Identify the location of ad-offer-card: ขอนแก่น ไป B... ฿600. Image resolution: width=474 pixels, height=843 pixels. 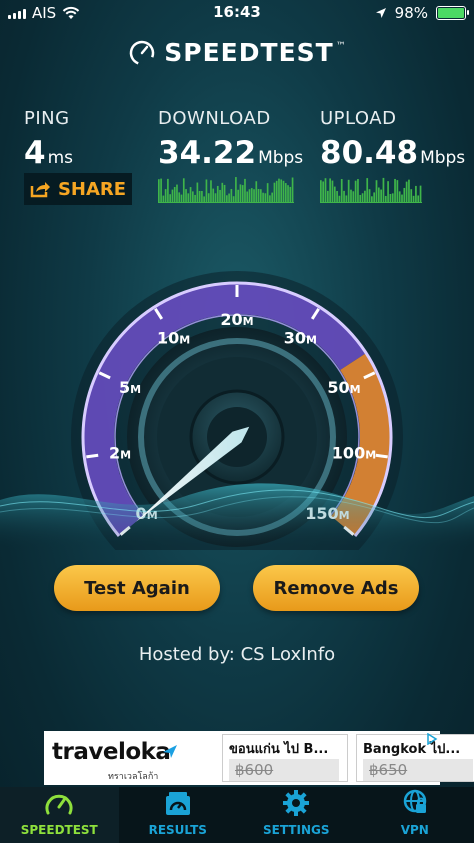
(285, 758).